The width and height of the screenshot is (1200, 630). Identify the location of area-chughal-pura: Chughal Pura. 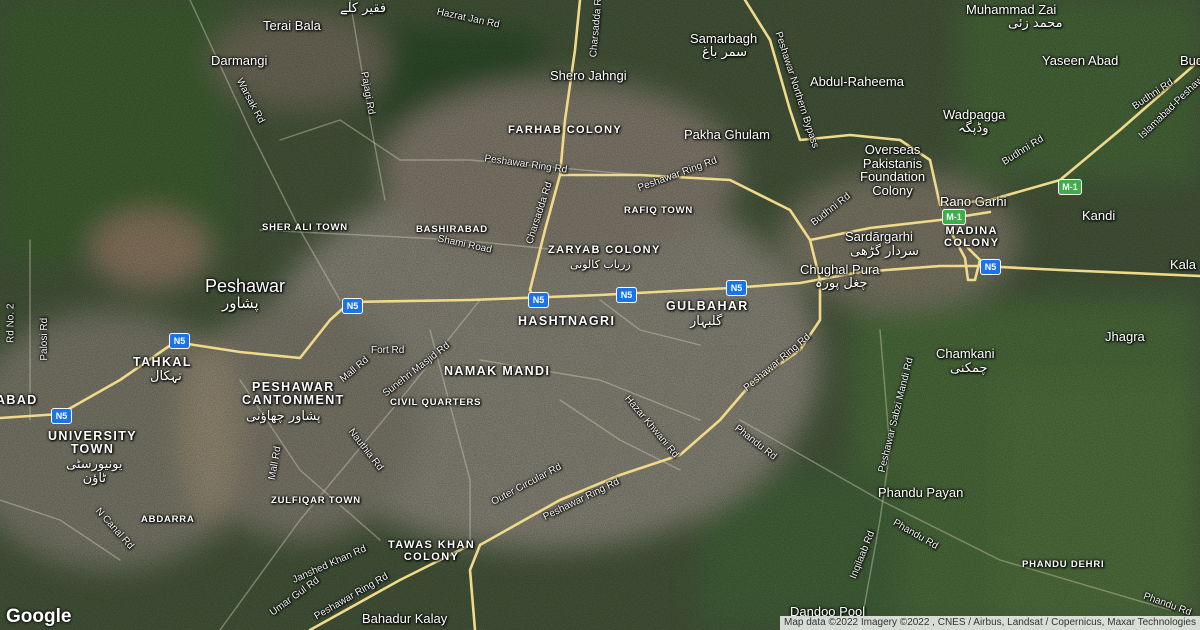
(840, 269).